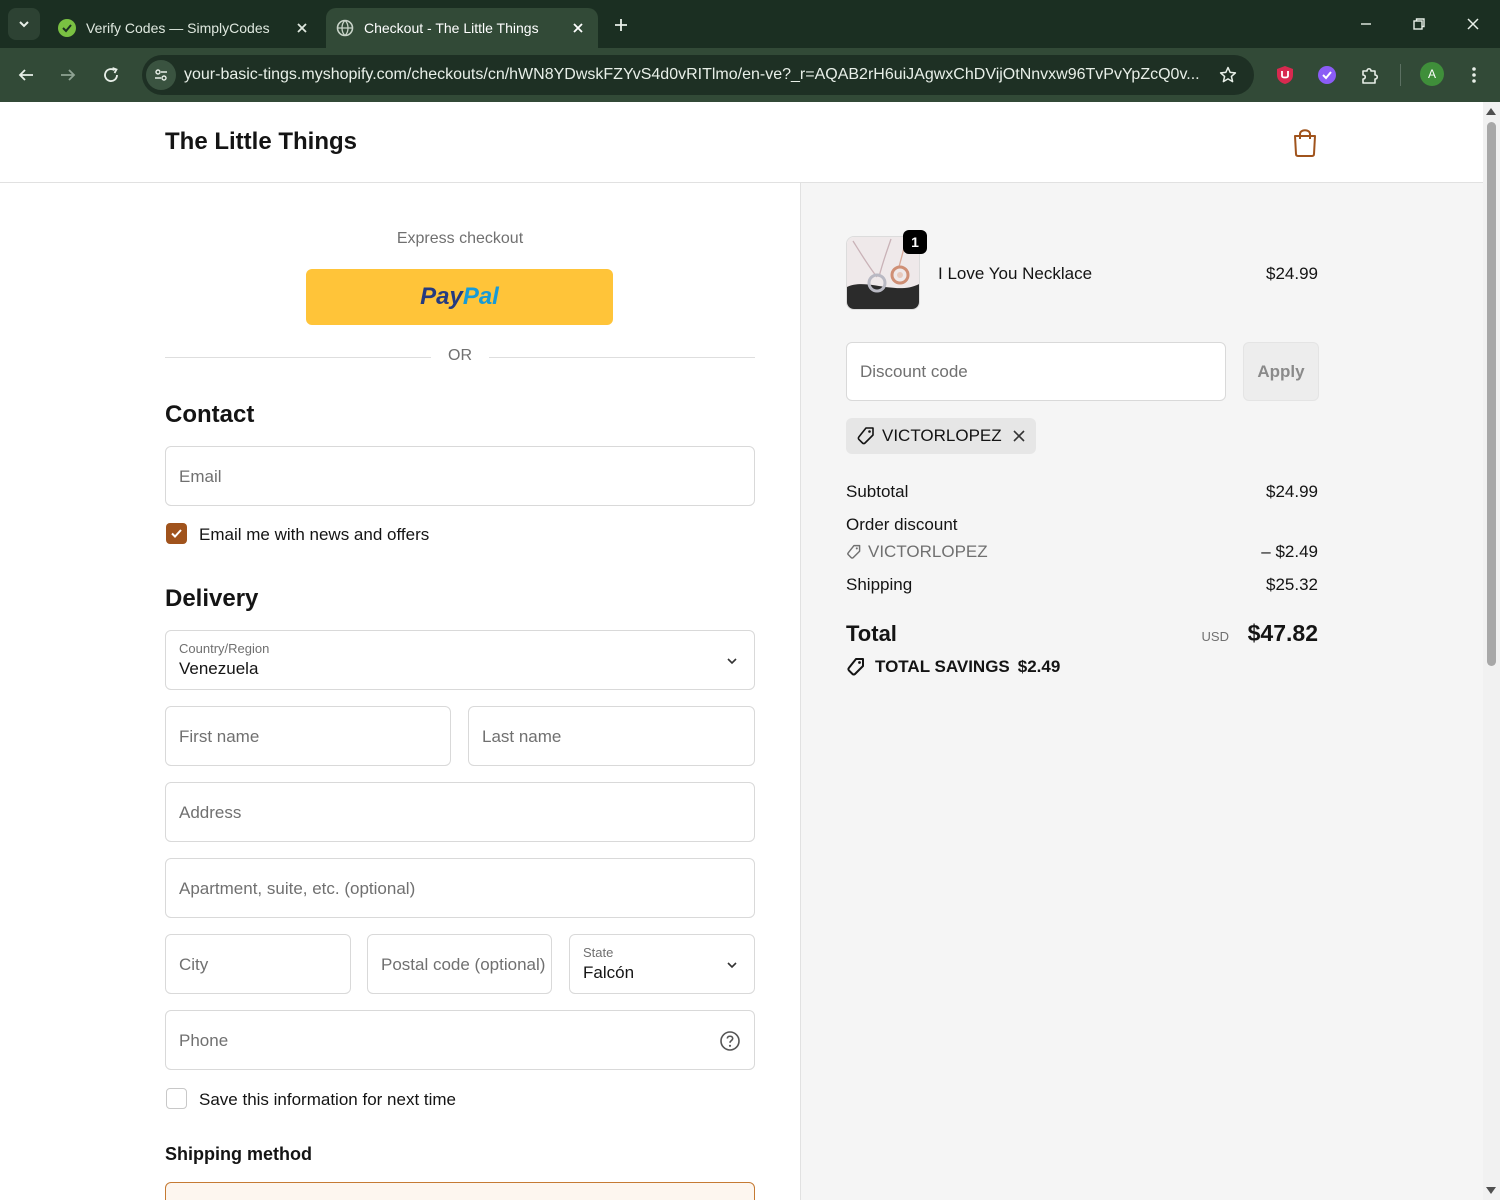  What do you see at coordinates (460, 1040) in the screenshot?
I see `phone-field: Phone` at bounding box center [460, 1040].